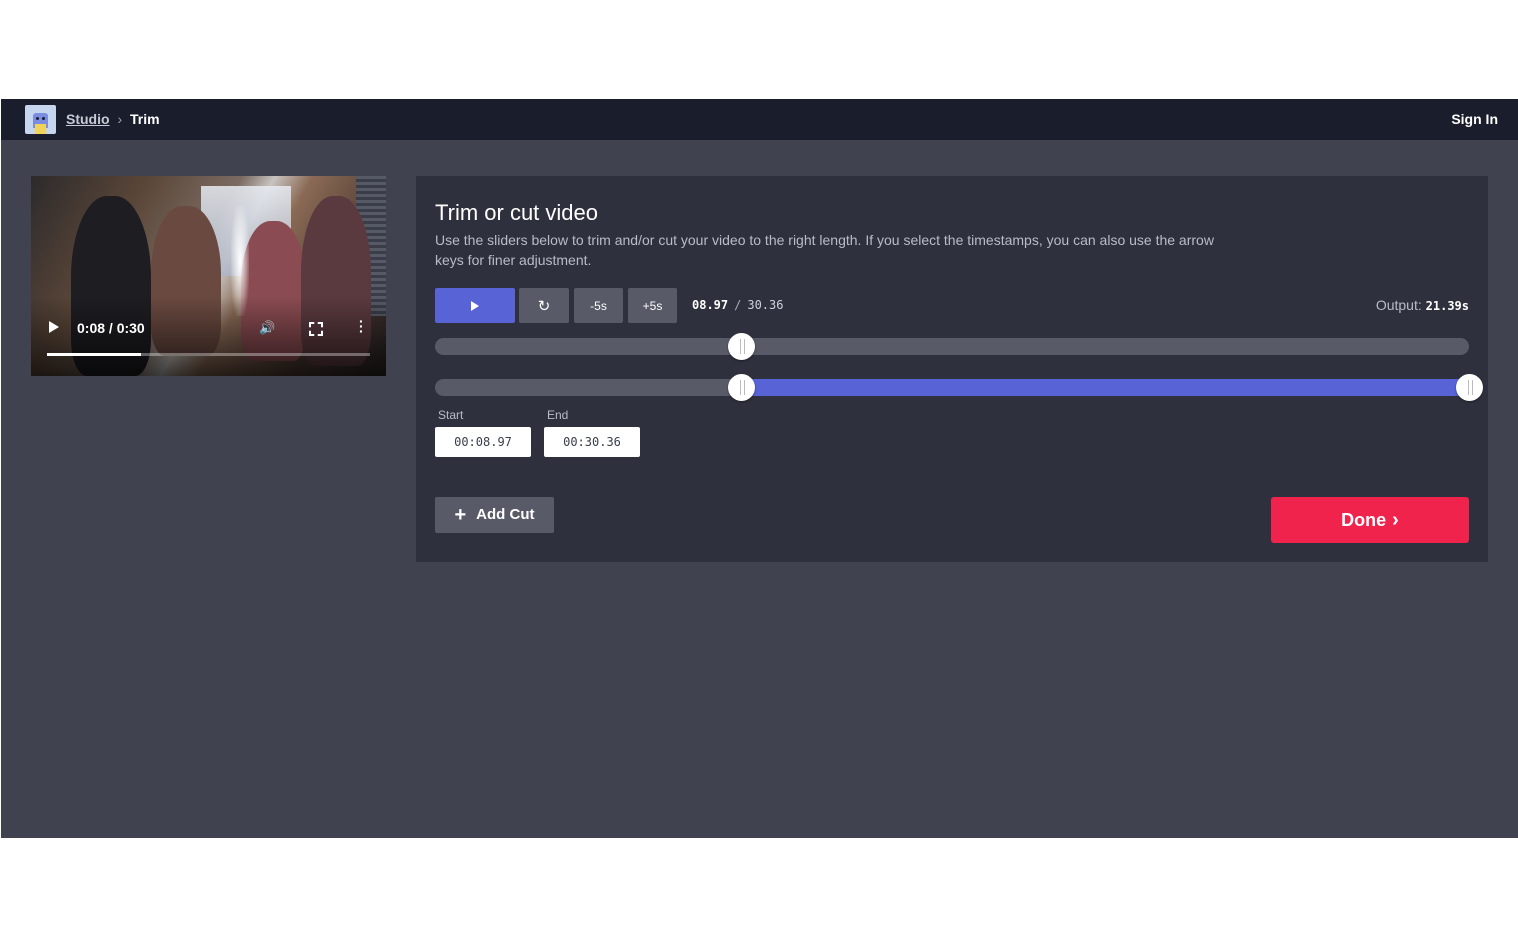  What do you see at coordinates (517, 212) in the screenshot?
I see `panel-title: Trim or cut video` at bounding box center [517, 212].